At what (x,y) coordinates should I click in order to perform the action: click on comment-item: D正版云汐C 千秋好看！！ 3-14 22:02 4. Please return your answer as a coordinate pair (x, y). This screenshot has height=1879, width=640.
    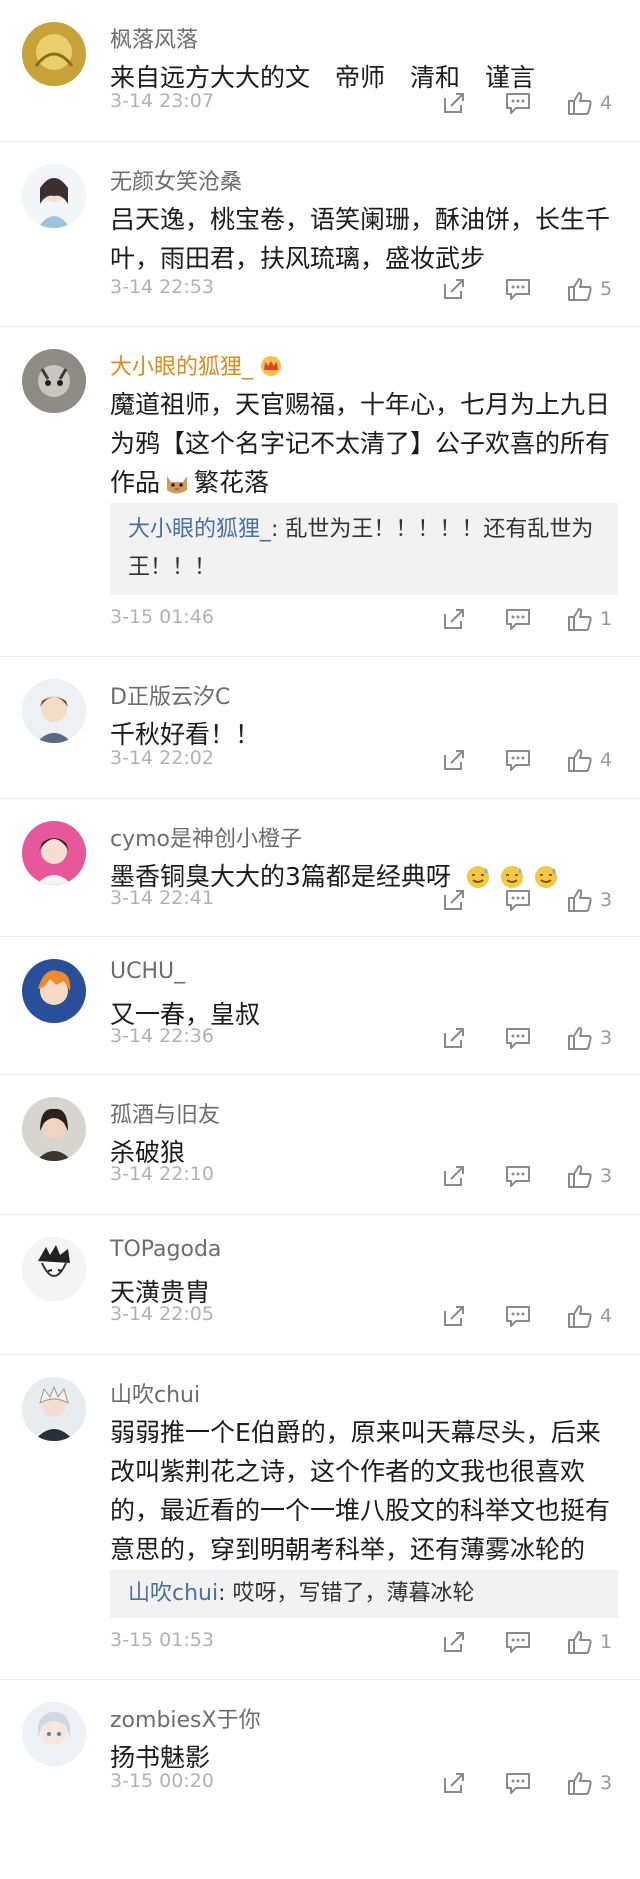
    Looking at the image, I should click on (320, 728).